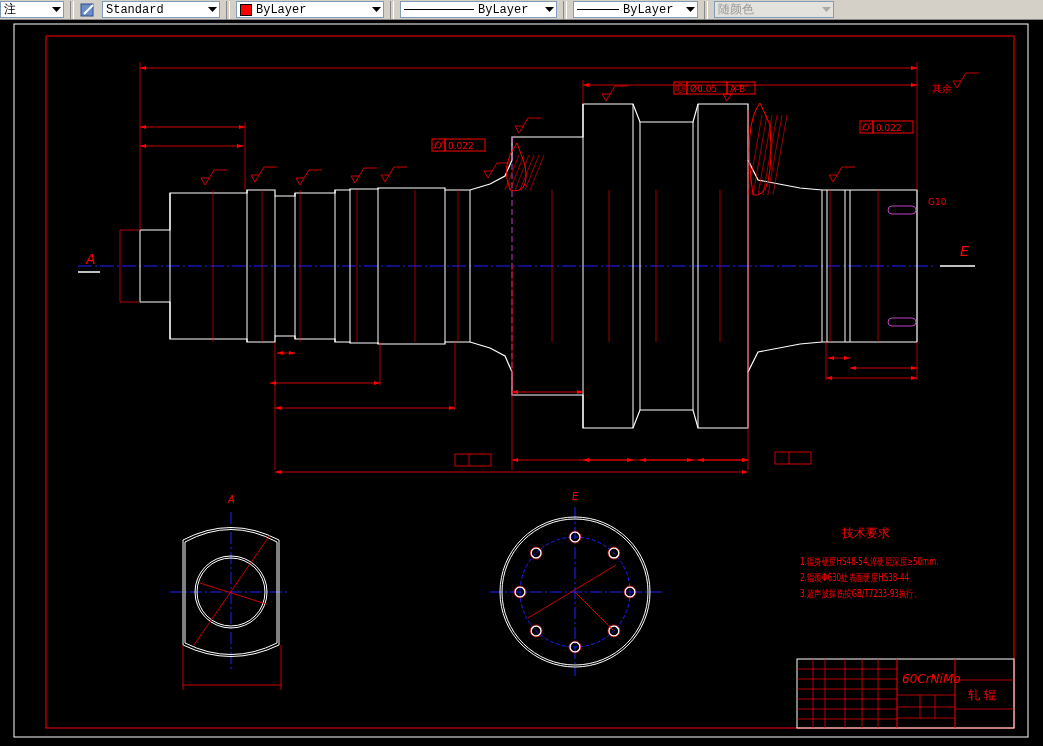  What do you see at coordinates (704, 89) in the screenshot?
I see `tolerance-value: Ø0.05` at bounding box center [704, 89].